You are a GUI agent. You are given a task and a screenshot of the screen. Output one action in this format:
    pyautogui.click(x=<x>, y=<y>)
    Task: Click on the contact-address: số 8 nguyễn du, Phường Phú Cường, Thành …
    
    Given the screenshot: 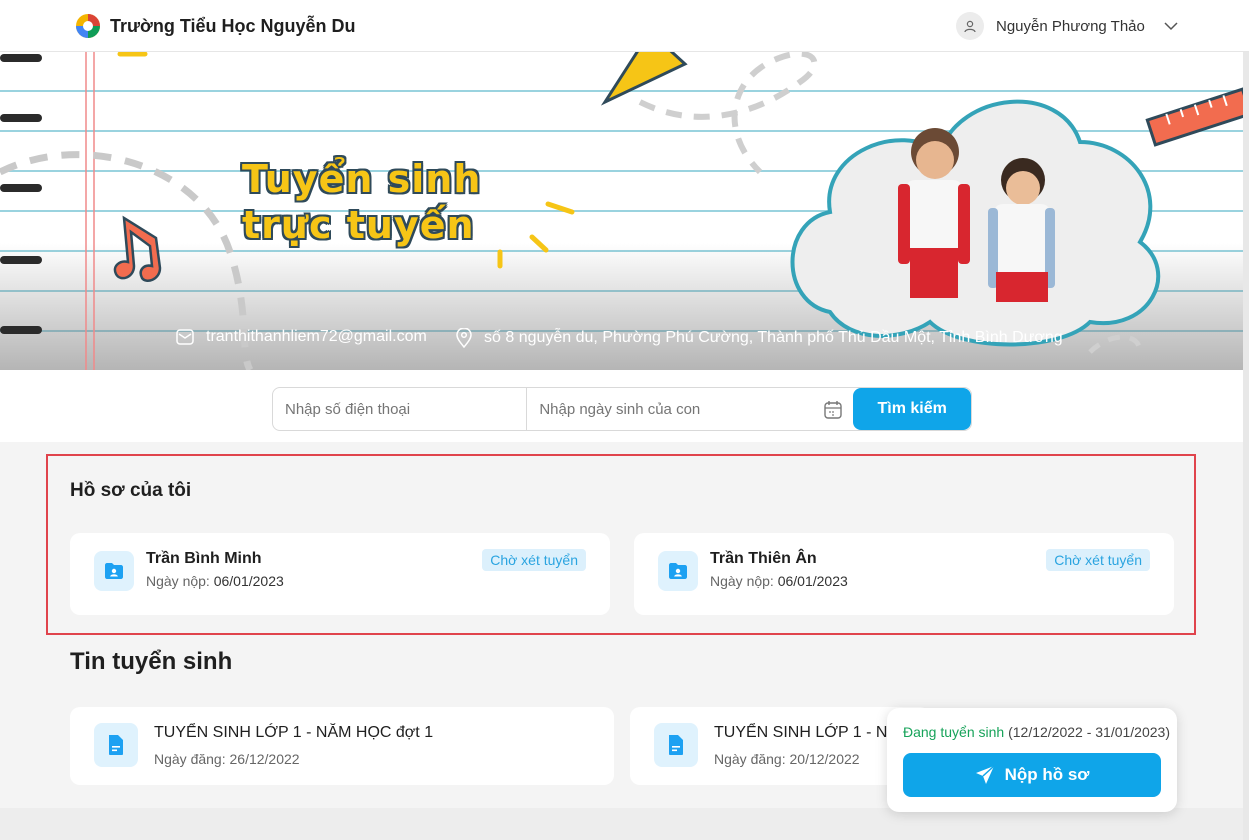 What is the action you would take?
    pyautogui.click(x=759, y=338)
    